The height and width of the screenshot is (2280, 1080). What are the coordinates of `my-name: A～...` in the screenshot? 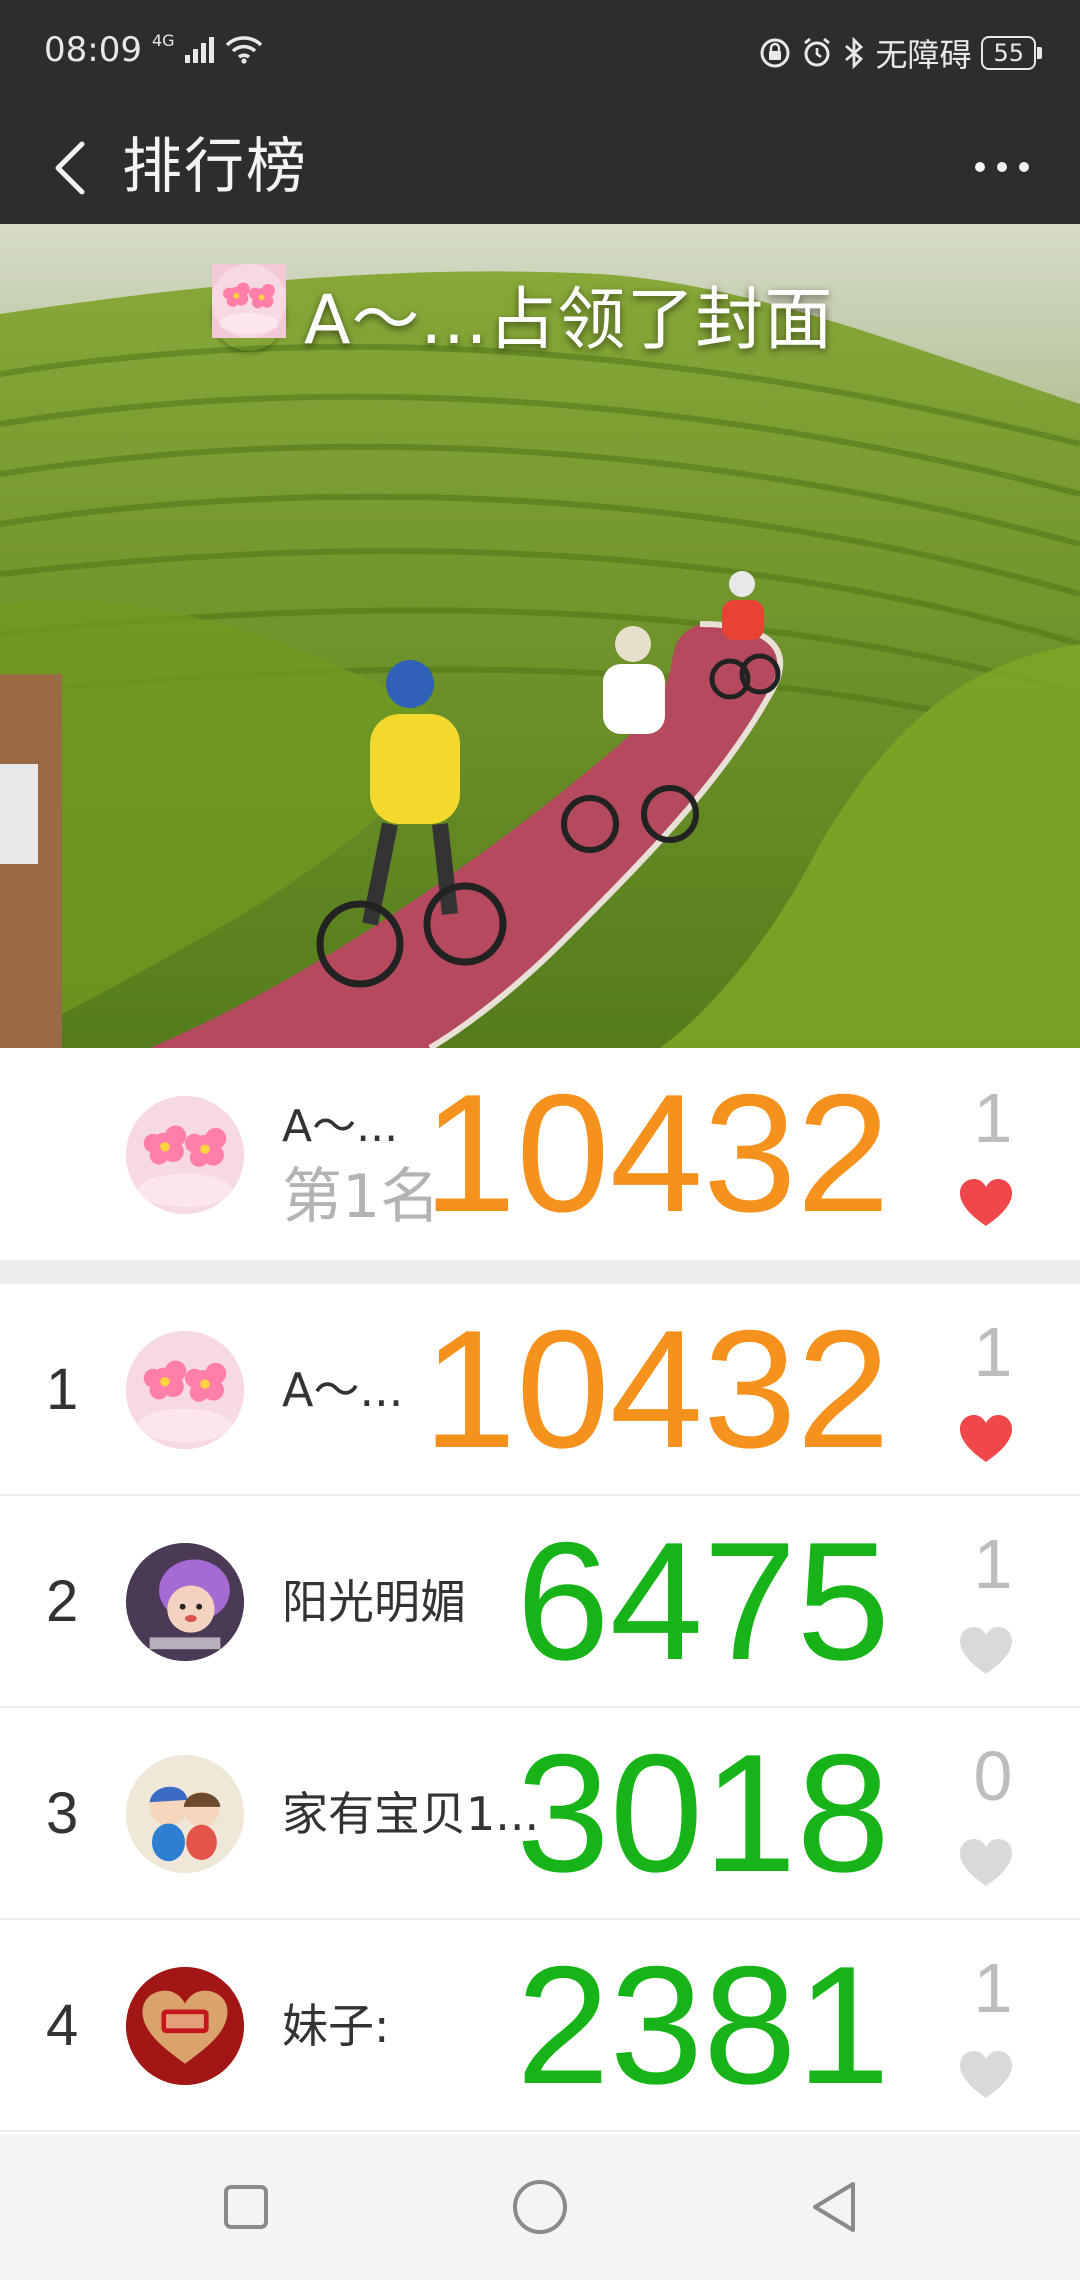 It's located at (340, 1126).